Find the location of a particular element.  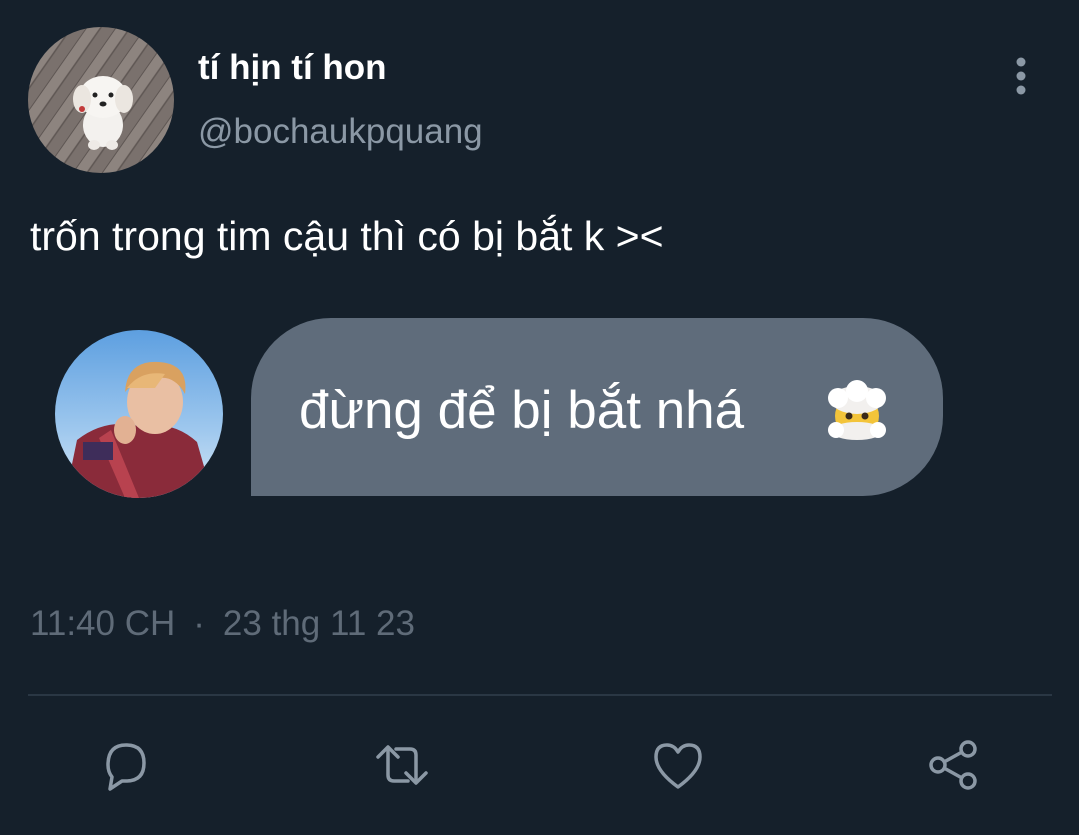

tweet-timestamp: 11:40 CH · 23 thg 11 23 is located at coordinates (222, 624).